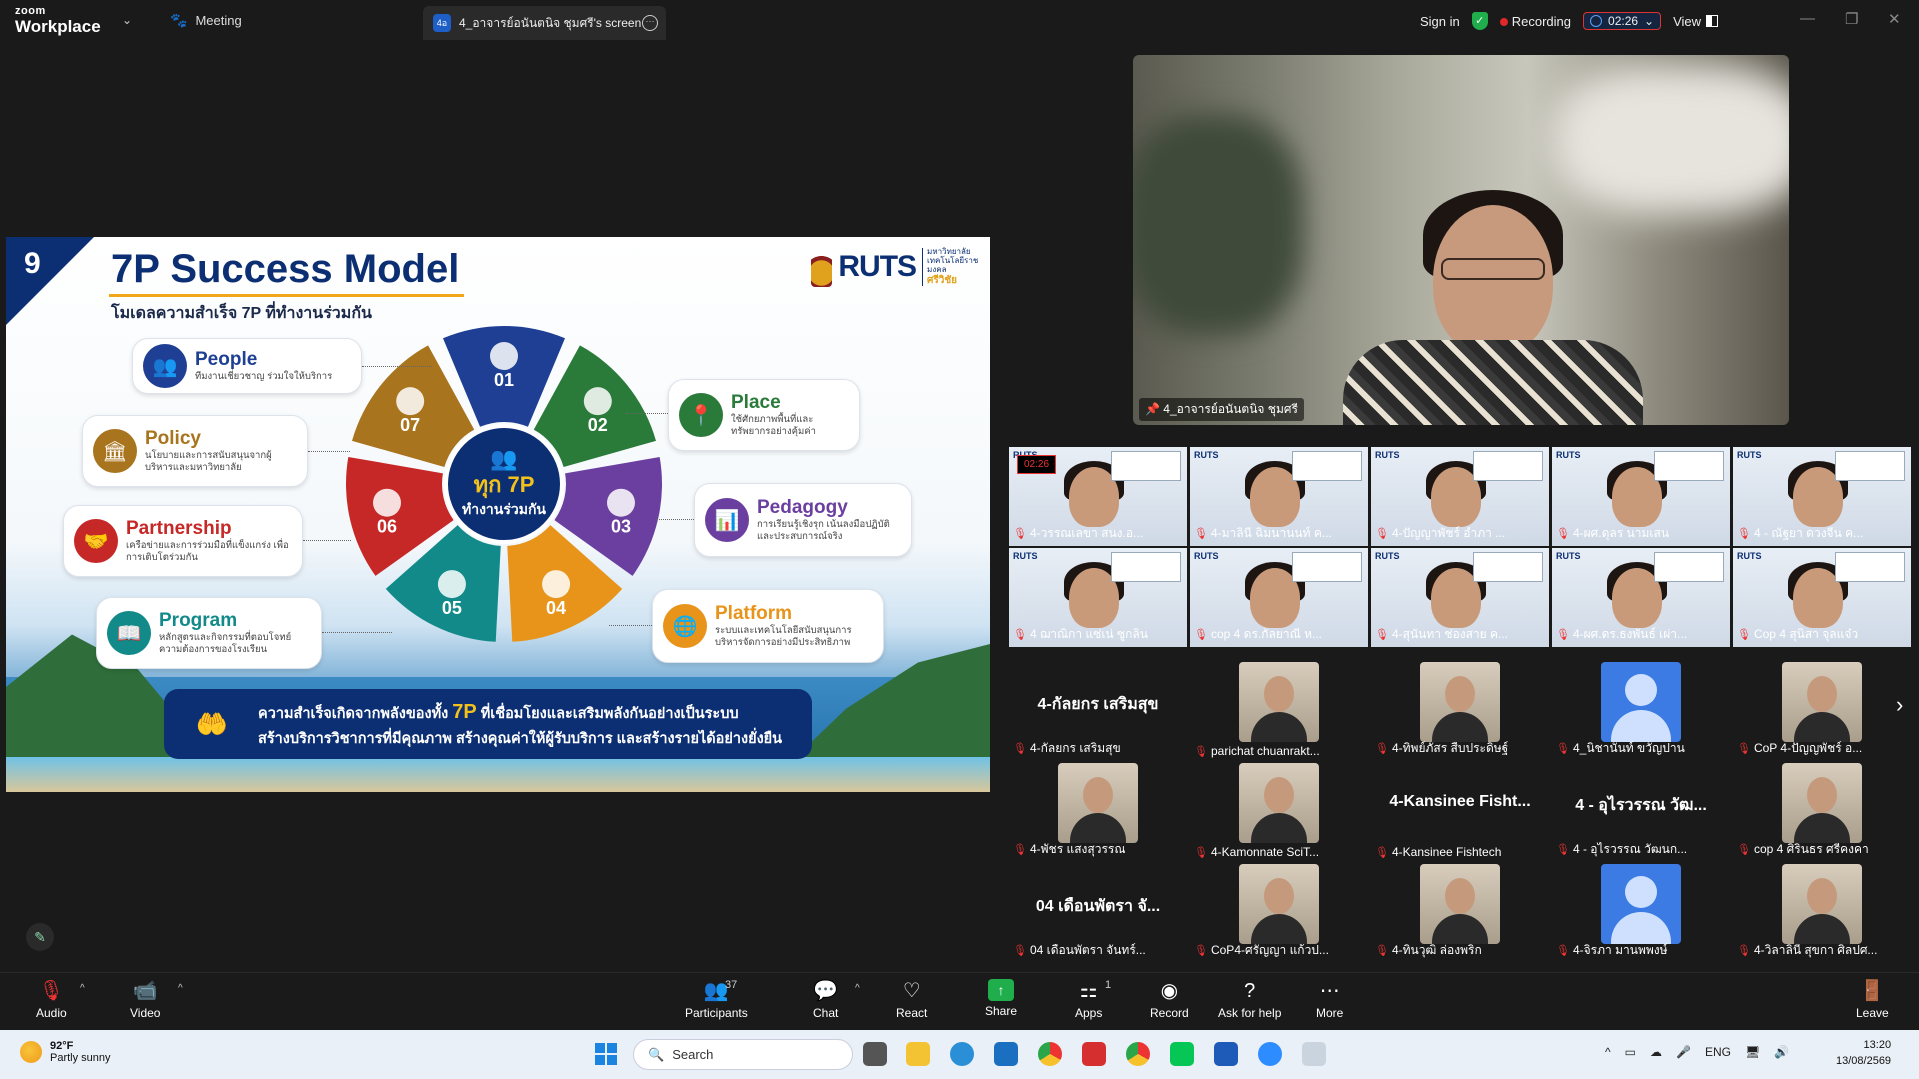 Image resolution: width=1919 pixels, height=1079 pixels. Describe the element at coordinates (743, 1054) in the screenshot. I see `taskbar-search: 🔍 Search` at that location.